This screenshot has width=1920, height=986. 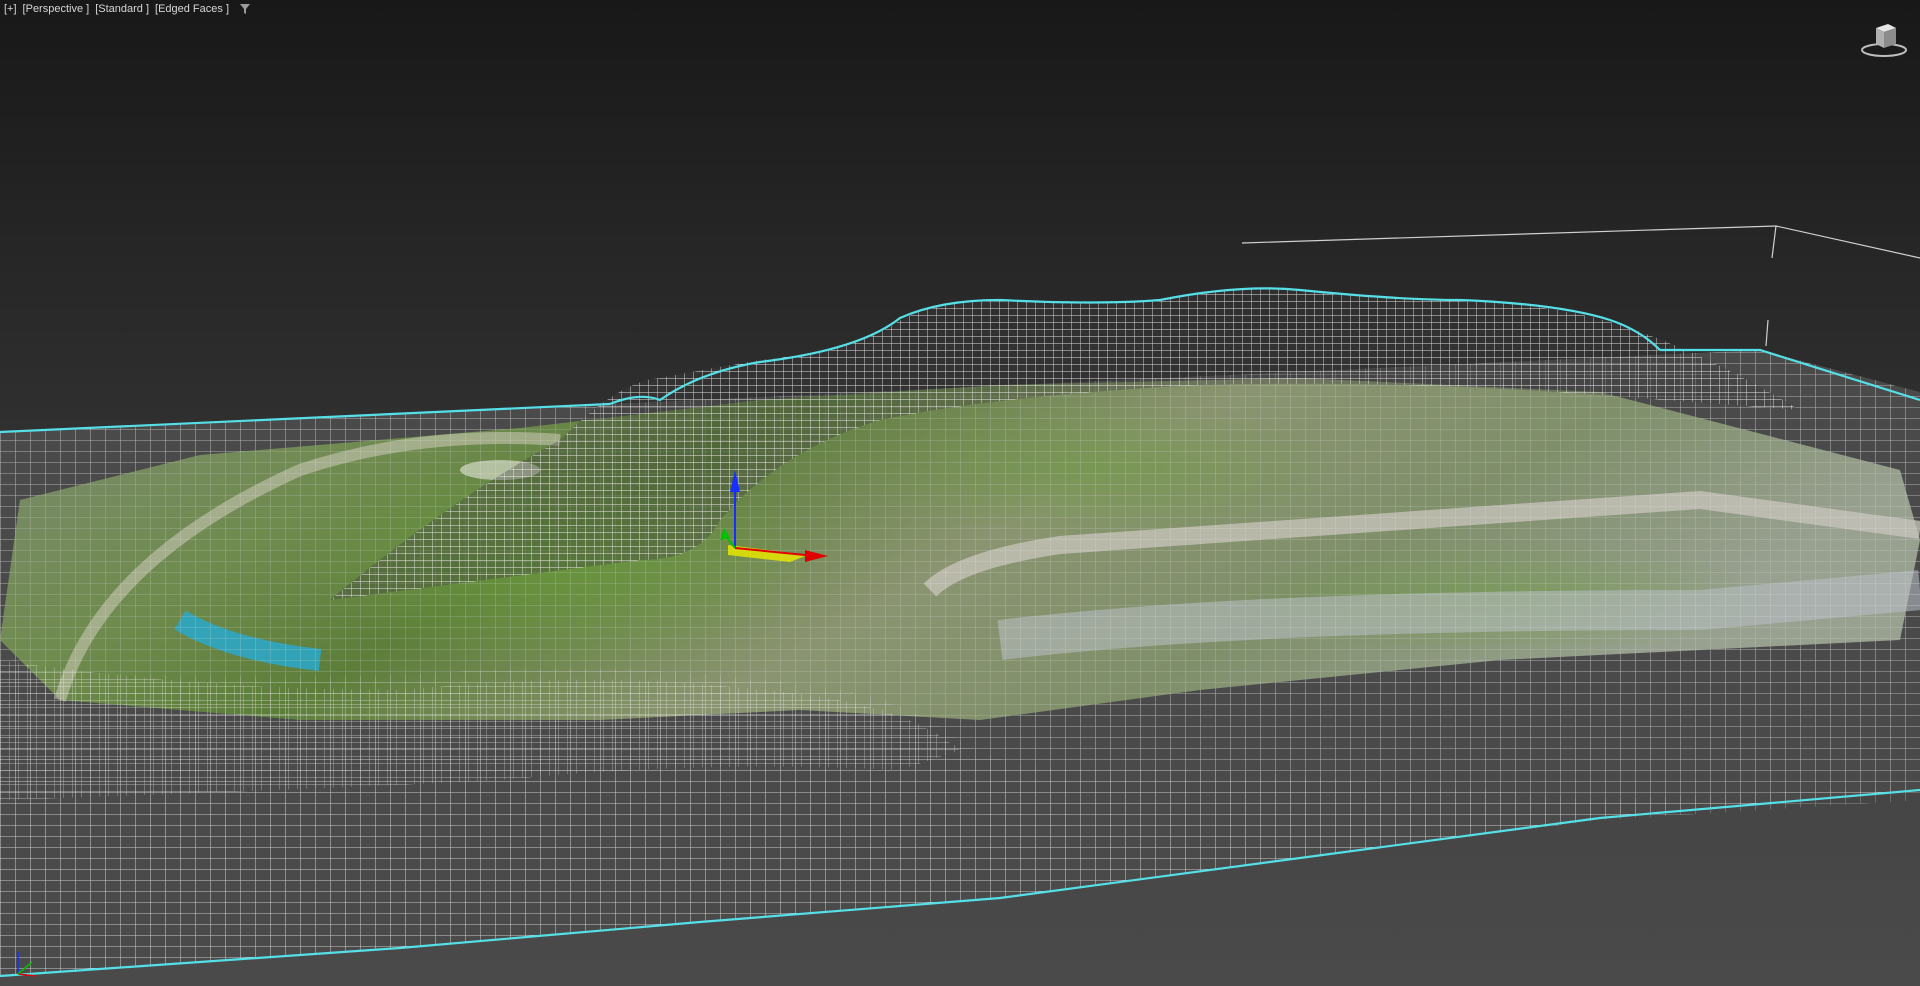 What do you see at coordinates (192, 9) in the screenshot?
I see `viewport-display-menu: [Edged Faces ]` at bounding box center [192, 9].